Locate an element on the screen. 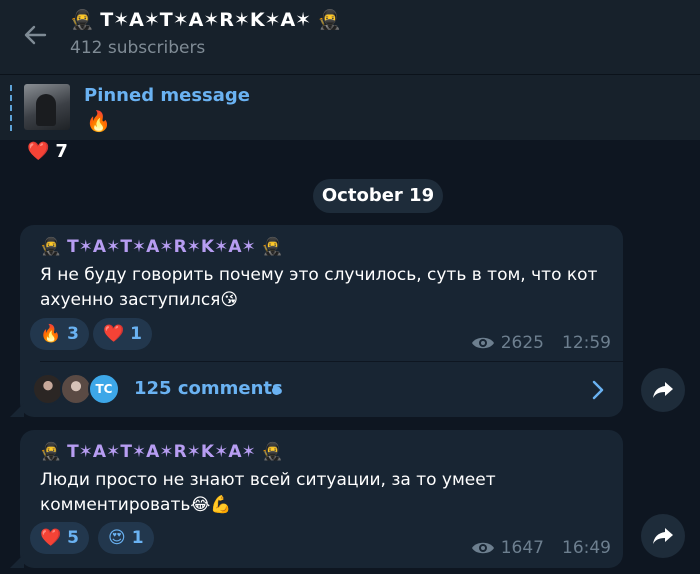 Image resolution: width=700 pixels, height=574 pixels. message-time: 12:59 is located at coordinates (586, 343).